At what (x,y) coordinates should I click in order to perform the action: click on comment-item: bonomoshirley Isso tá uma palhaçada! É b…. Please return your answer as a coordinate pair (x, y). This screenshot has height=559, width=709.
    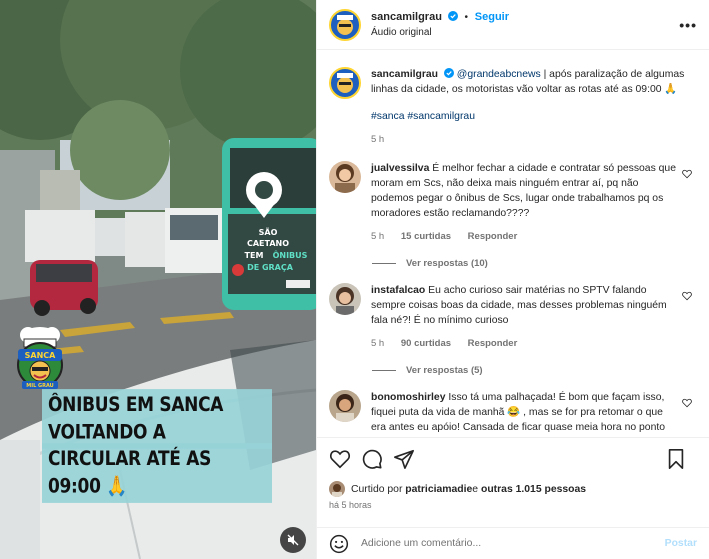
    Looking at the image, I should click on (513, 412).